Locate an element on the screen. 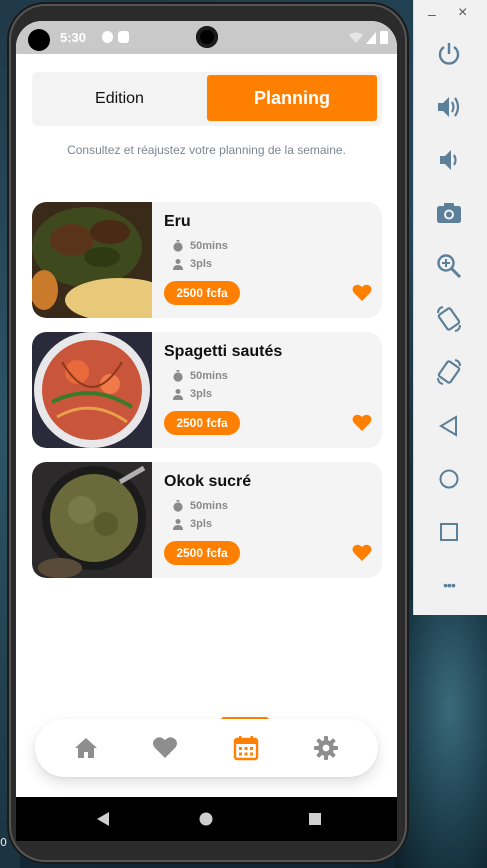 This screenshot has height=868, width=487. status-bar: 5:30 is located at coordinates (206, 37).